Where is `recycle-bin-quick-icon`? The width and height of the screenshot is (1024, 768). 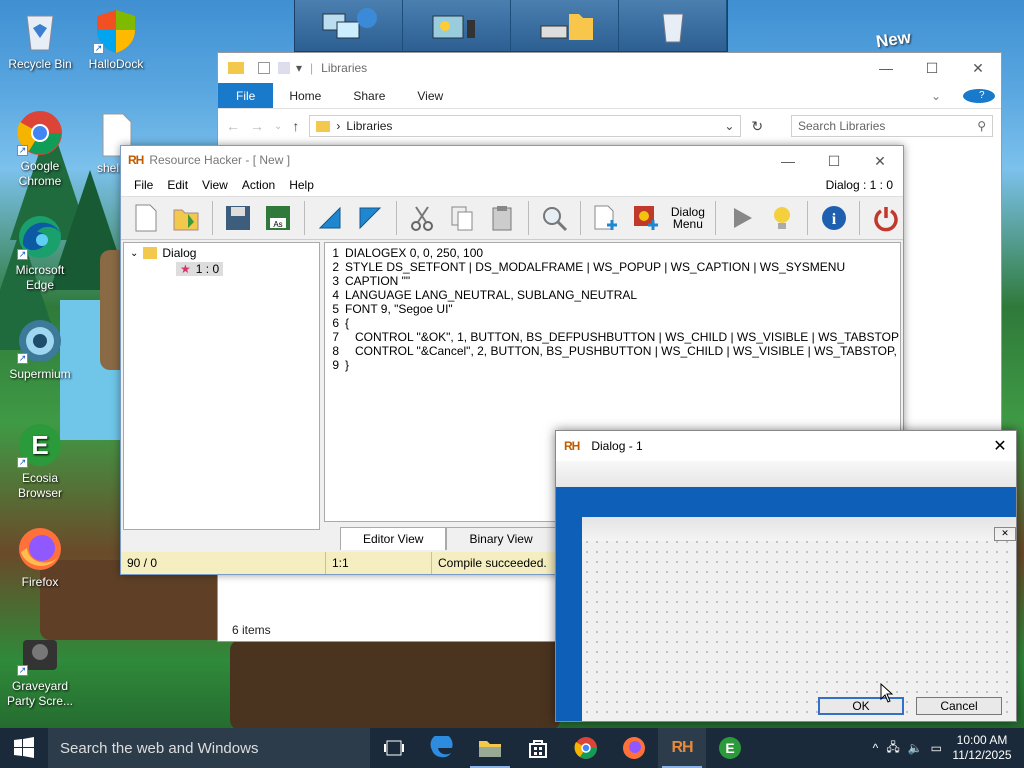 recycle-bin-quick-icon is located at coordinates (673, 25).